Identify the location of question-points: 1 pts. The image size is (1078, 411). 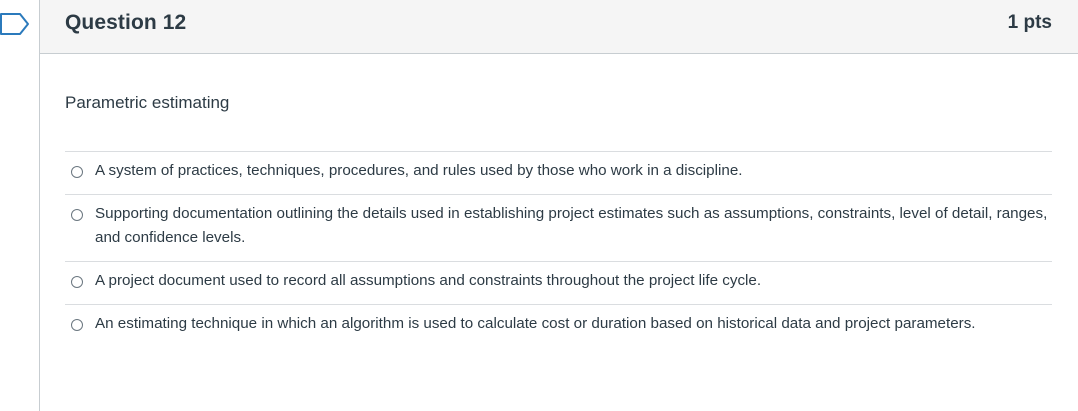
(1029, 22).